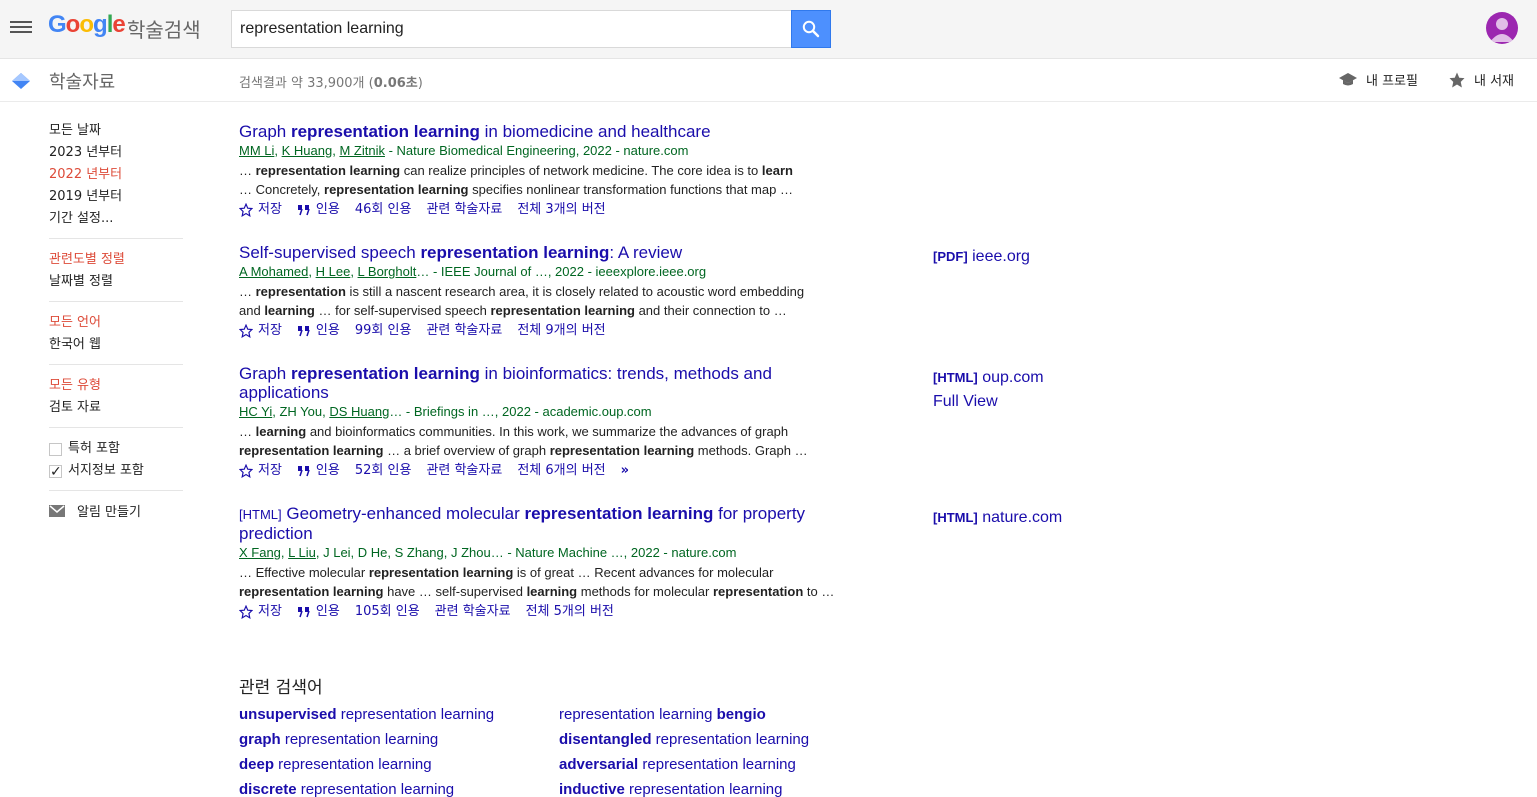 The height and width of the screenshot is (797, 1537). What do you see at coordinates (561, 331) in the screenshot?
I see `all-versions-link: 전체 9개의 버전` at bounding box center [561, 331].